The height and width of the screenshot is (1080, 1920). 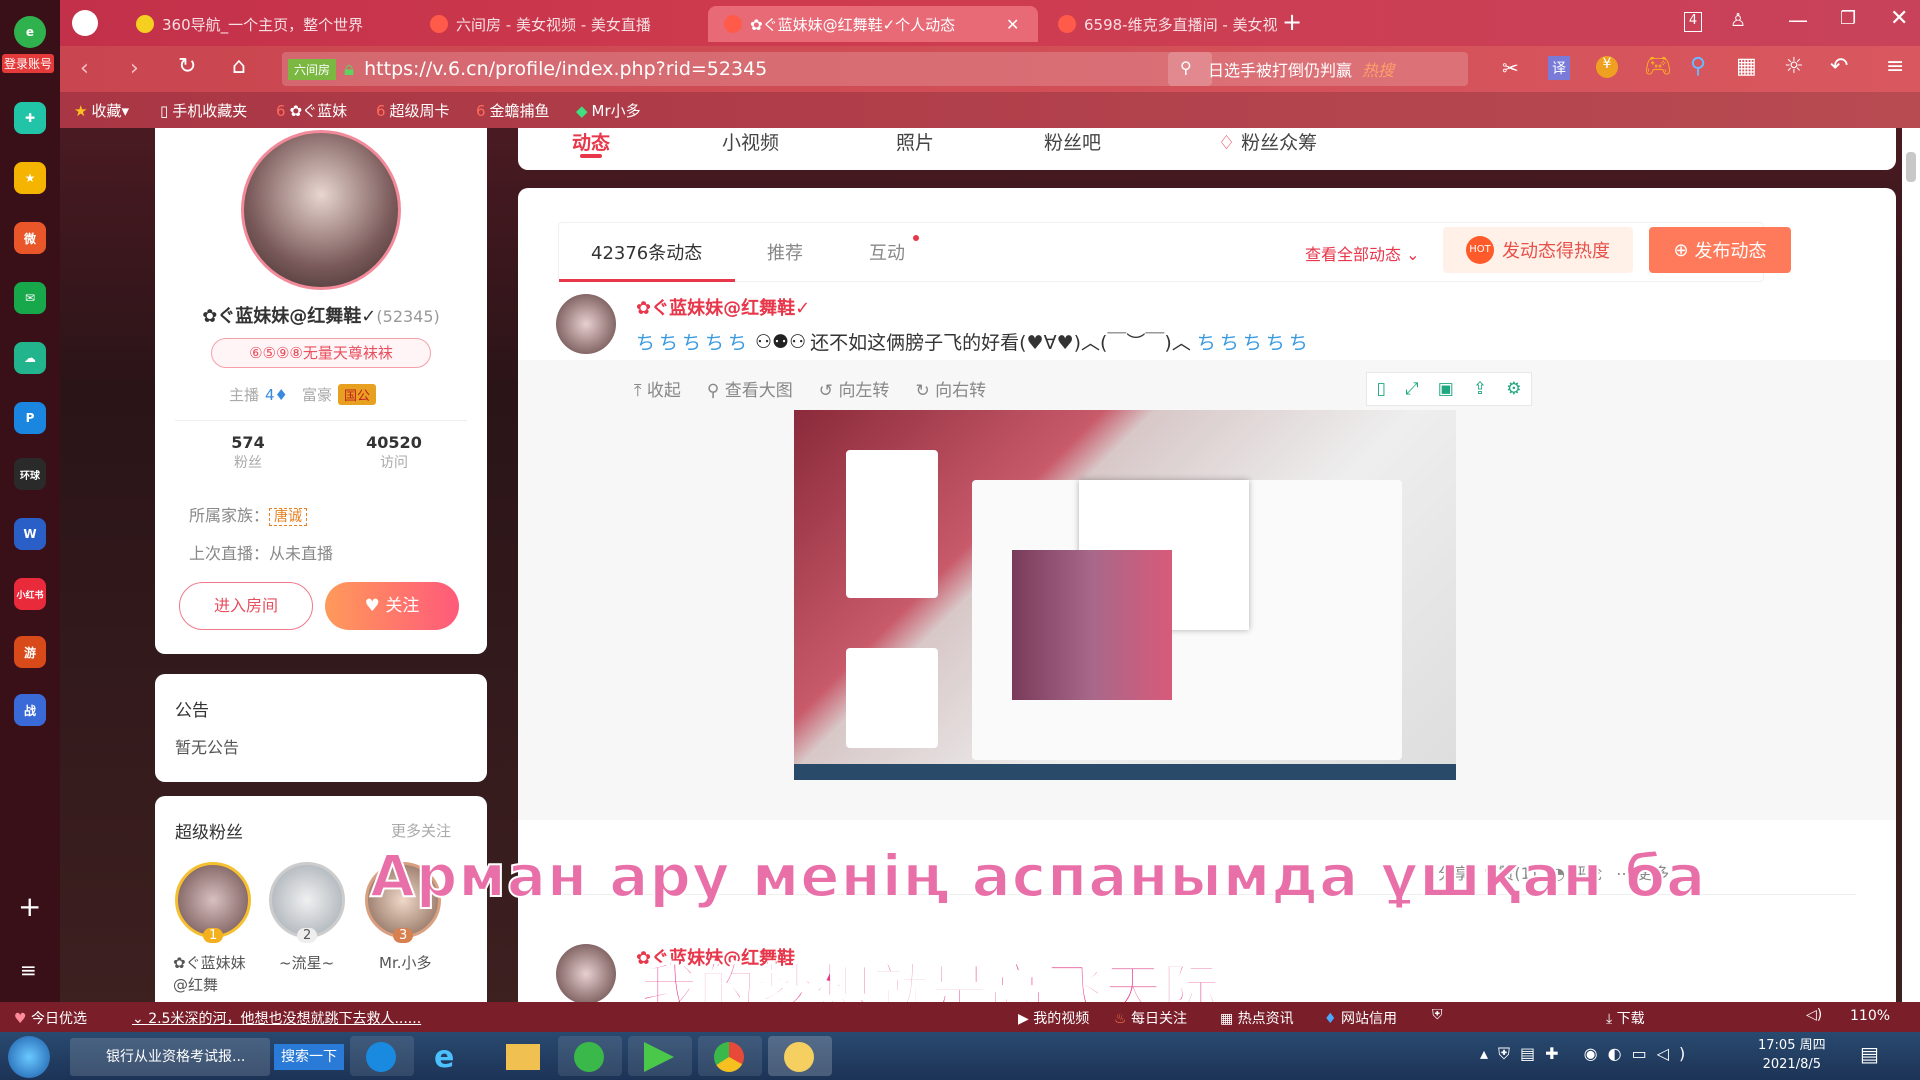 What do you see at coordinates (915, 141) in the screenshot?
I see `nav-tab-photos: 照片` at bounding box center [915, 141].